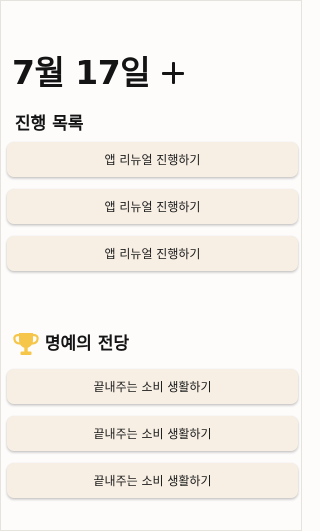  I want to click on trophy-icon, so click(26, 344).